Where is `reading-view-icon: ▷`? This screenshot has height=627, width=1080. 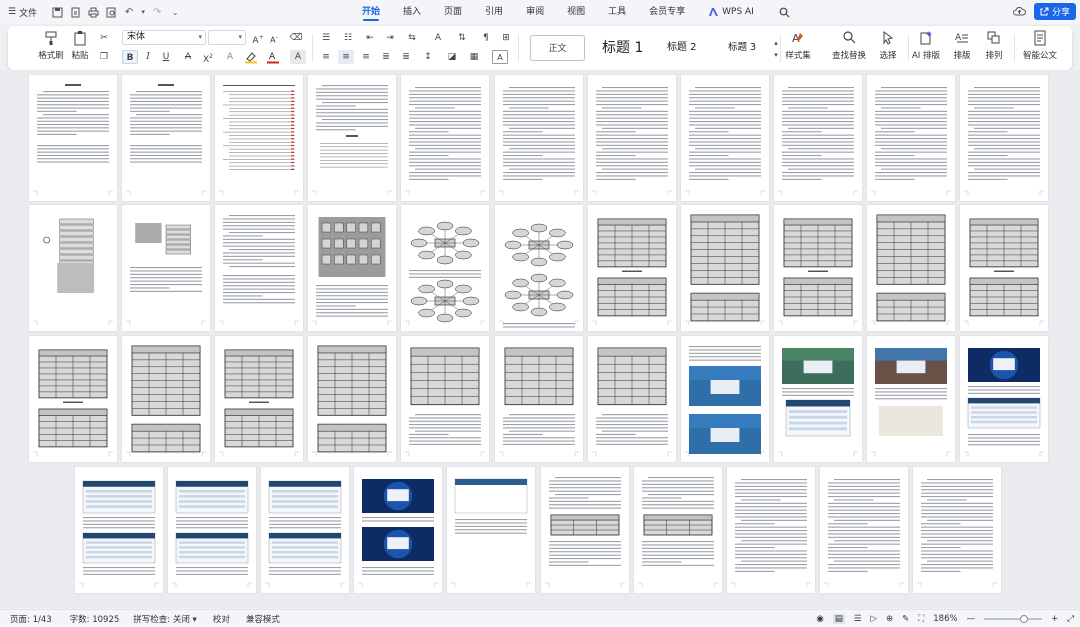 reading-view-icon: ▷ is located at coordinates (874, 619).